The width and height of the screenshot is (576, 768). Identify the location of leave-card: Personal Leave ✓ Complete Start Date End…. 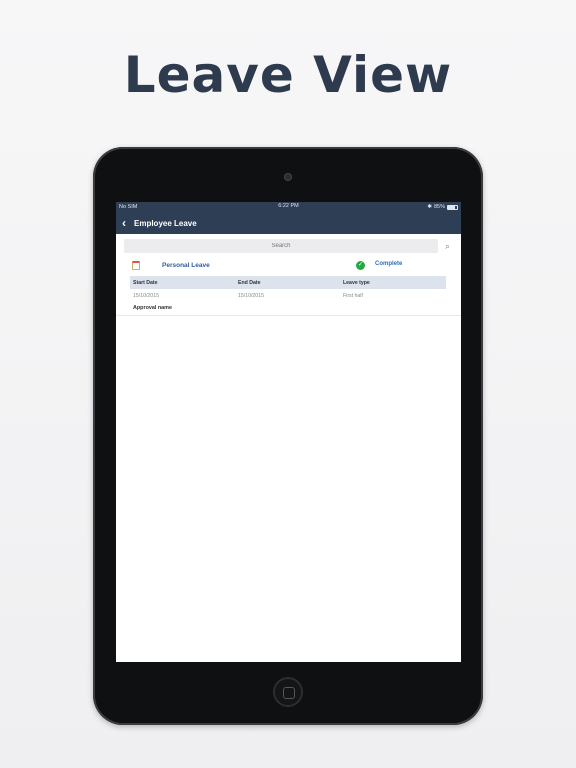
(288, 286).